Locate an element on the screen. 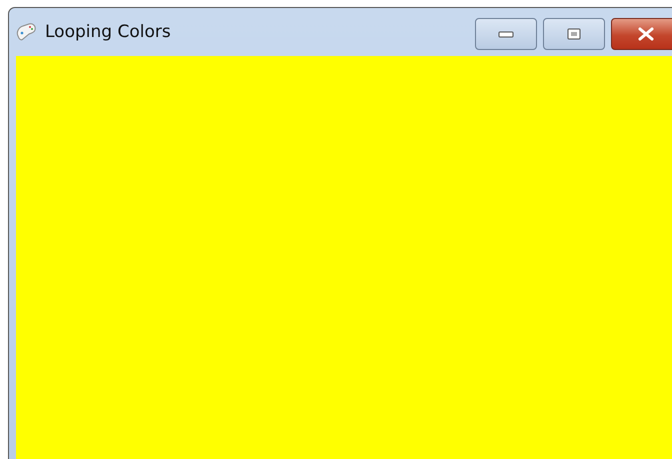 The width and height of the screenshot is (672, 459). maximize-button is located at coordinates (574, 34).